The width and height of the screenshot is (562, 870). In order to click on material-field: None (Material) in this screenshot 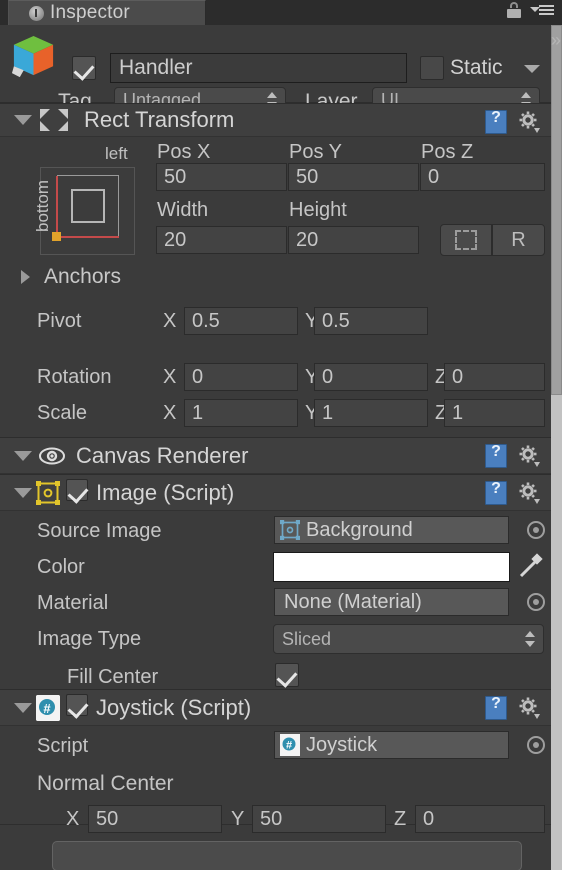, I will do `click(391, 602)`.